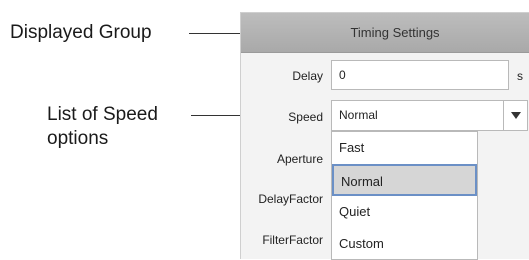  Describe the element at coordinates (102, 114) in the screenshot. I see `callout-speed-options-line1: List of Speed` at that location.